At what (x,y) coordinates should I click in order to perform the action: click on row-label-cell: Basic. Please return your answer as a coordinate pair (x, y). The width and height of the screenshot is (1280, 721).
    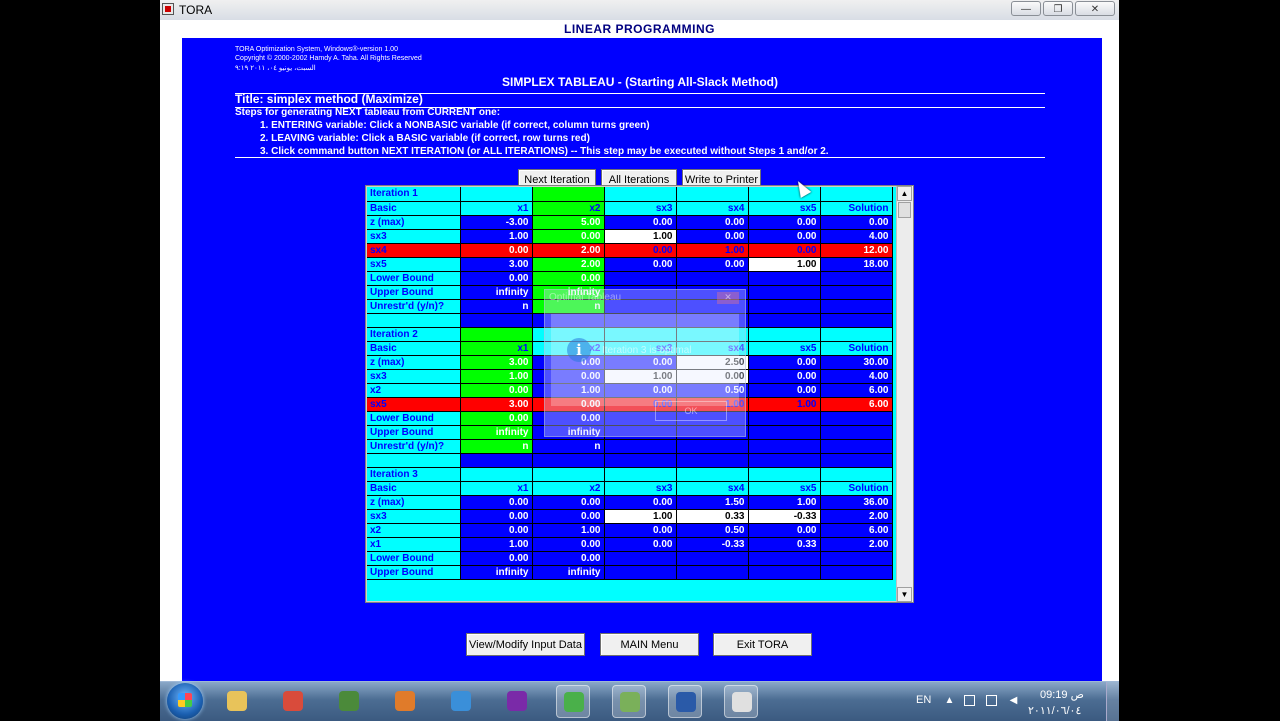
    Looking at the image, I should click on (414, 348).